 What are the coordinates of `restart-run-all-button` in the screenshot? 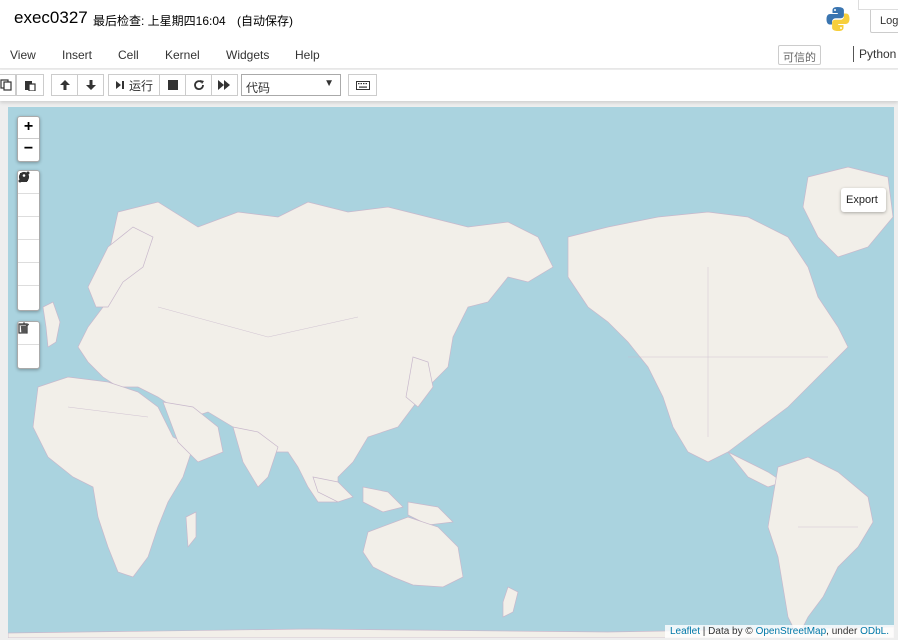 It's located at (224, 85).